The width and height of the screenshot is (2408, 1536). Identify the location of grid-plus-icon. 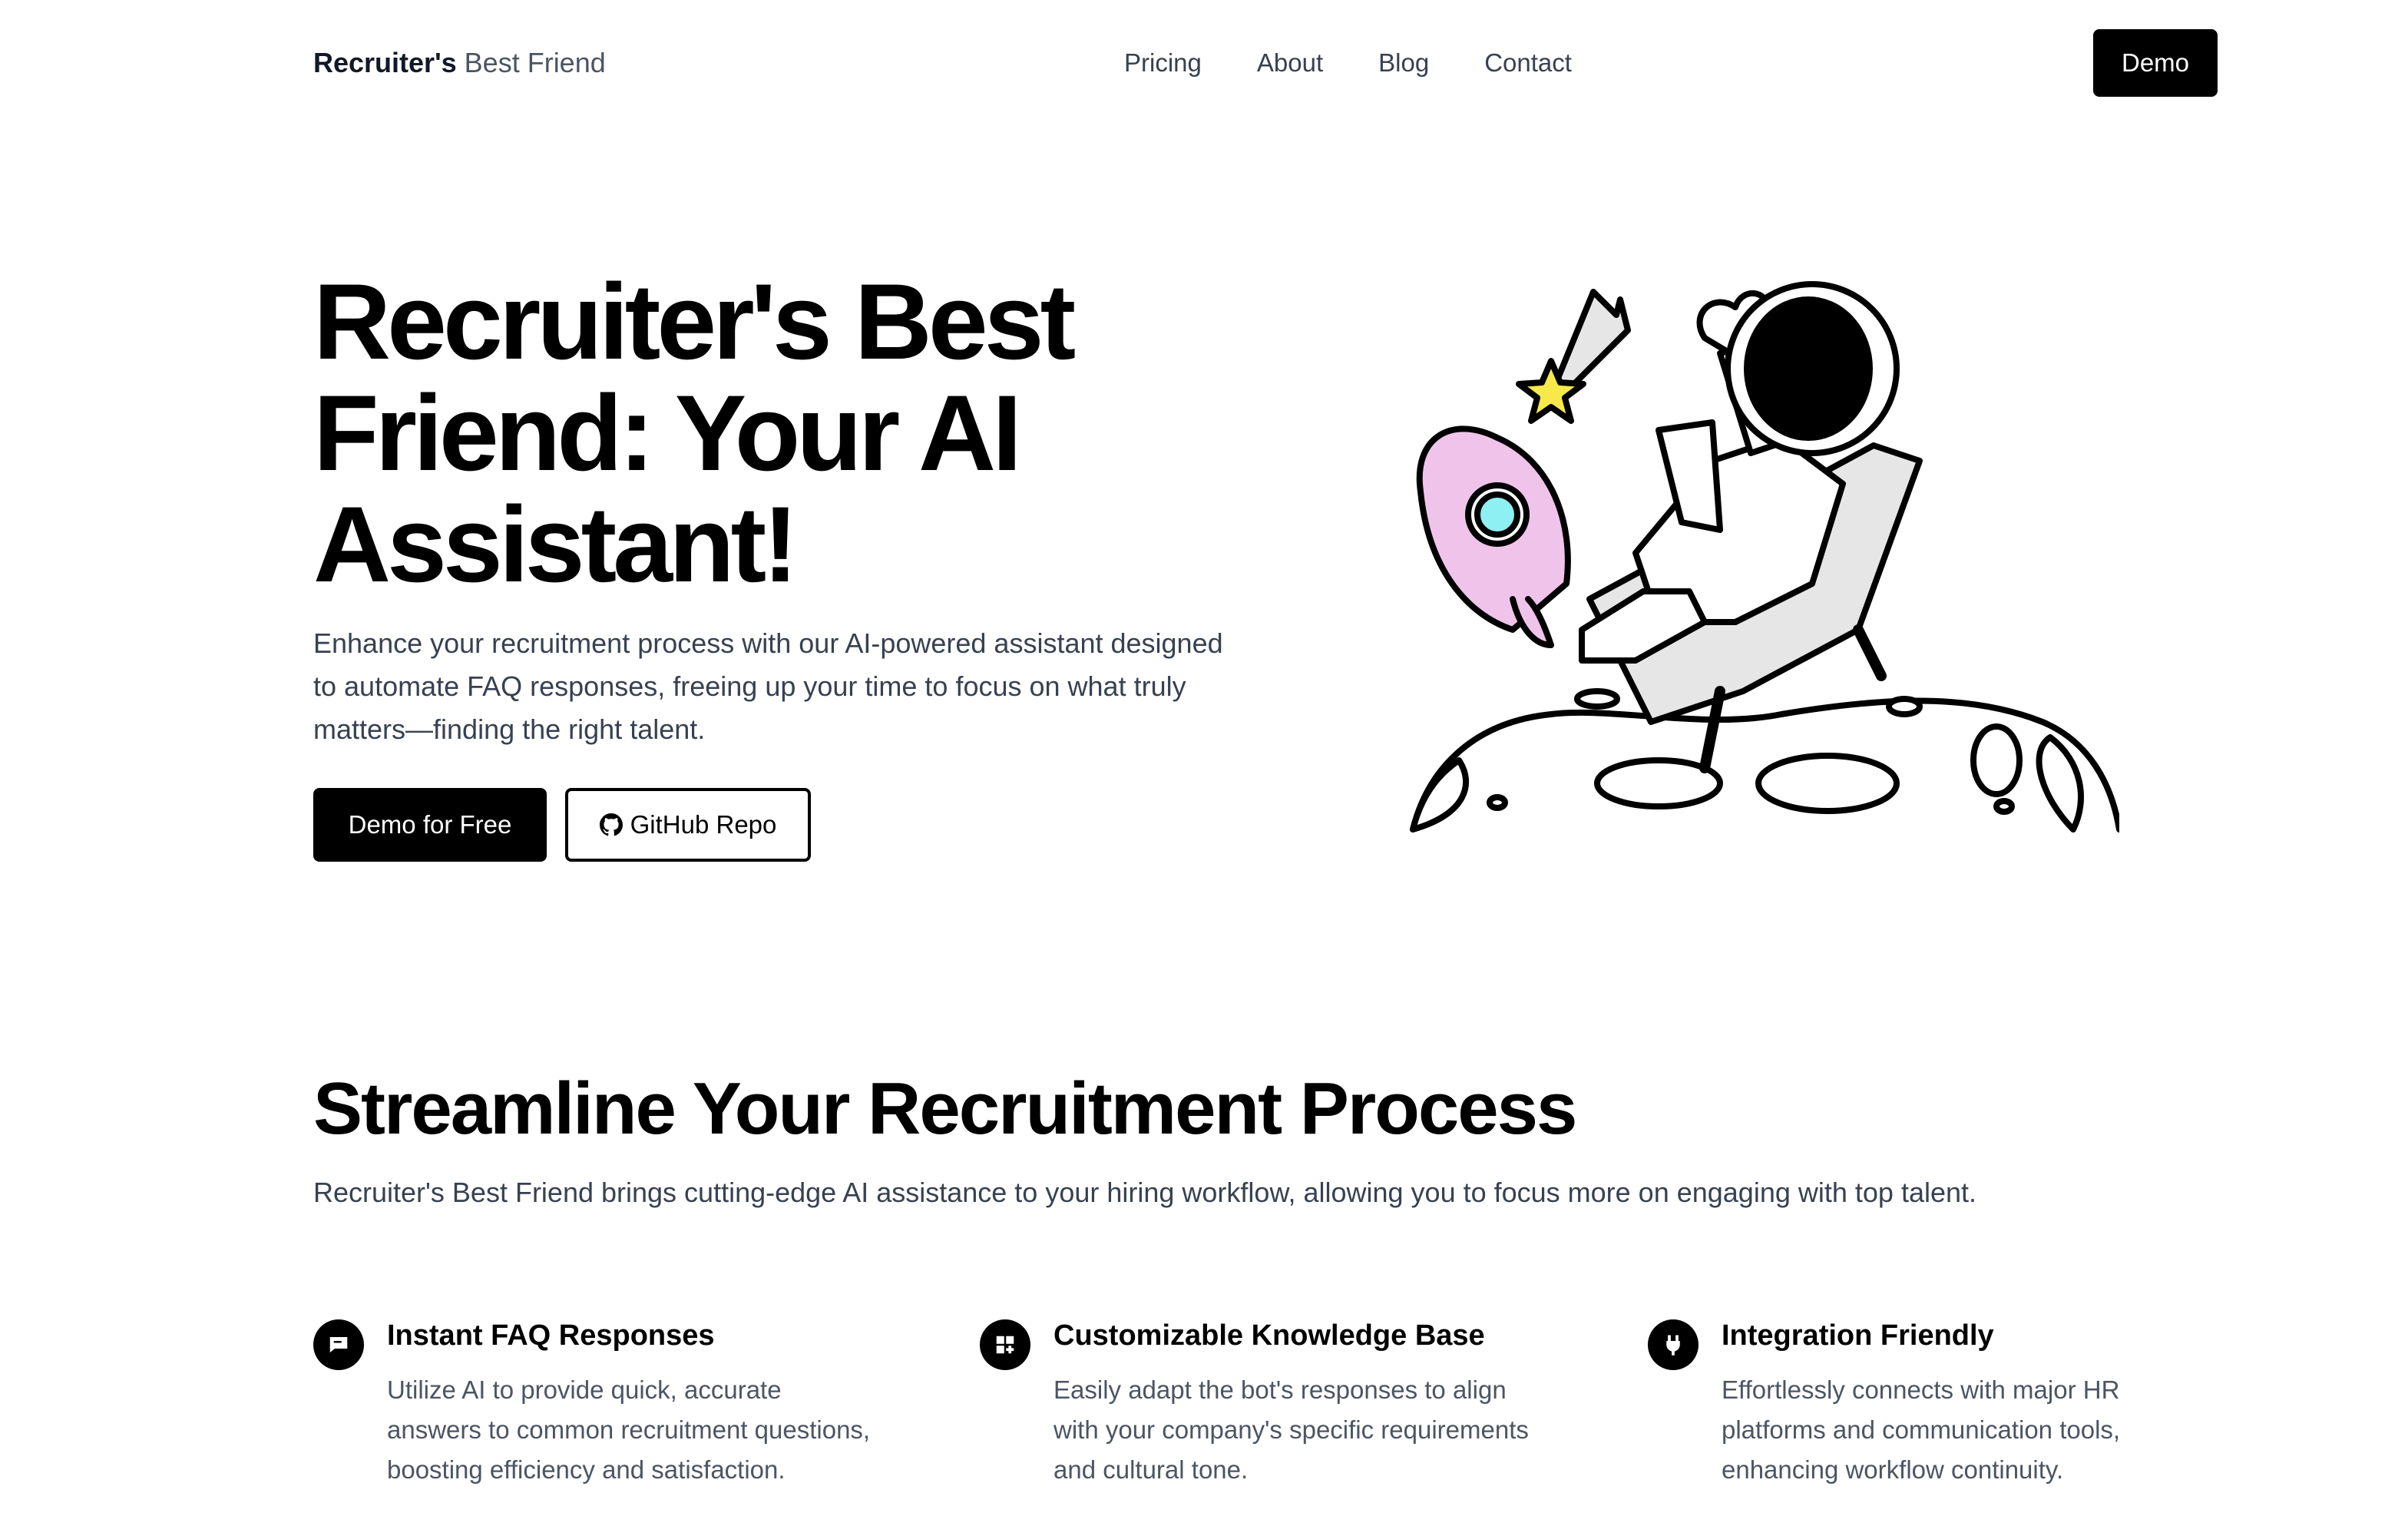
(1005, 1344).